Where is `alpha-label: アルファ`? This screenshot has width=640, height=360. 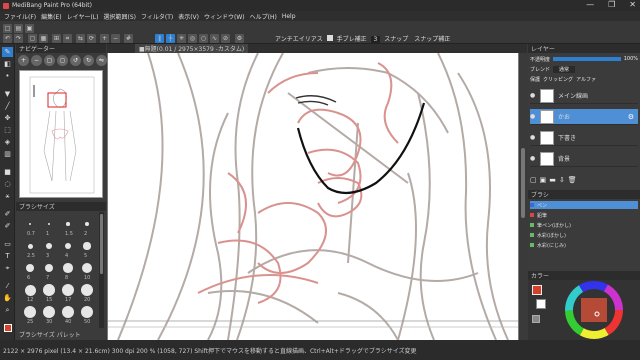
alpha-label: アルファ is located at coordinates (586, 79).